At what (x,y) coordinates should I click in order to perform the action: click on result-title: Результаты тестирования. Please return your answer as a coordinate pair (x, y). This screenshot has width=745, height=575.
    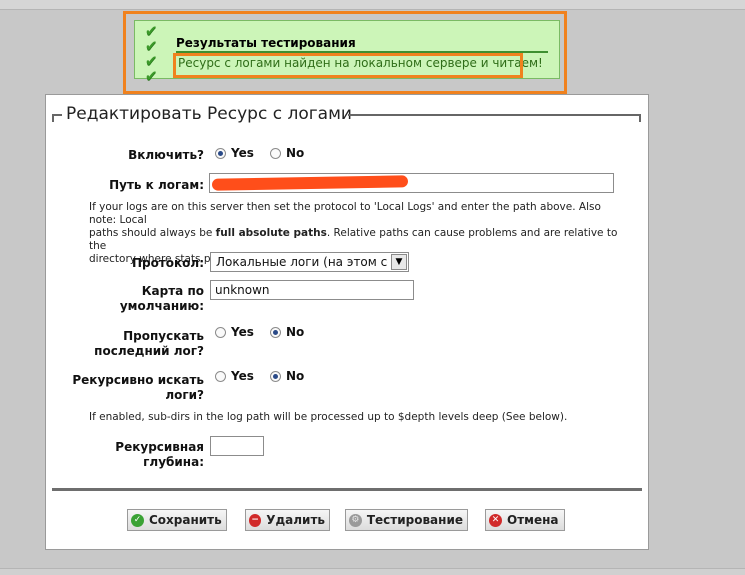
    Looking at the image, I should click on (266, 43).